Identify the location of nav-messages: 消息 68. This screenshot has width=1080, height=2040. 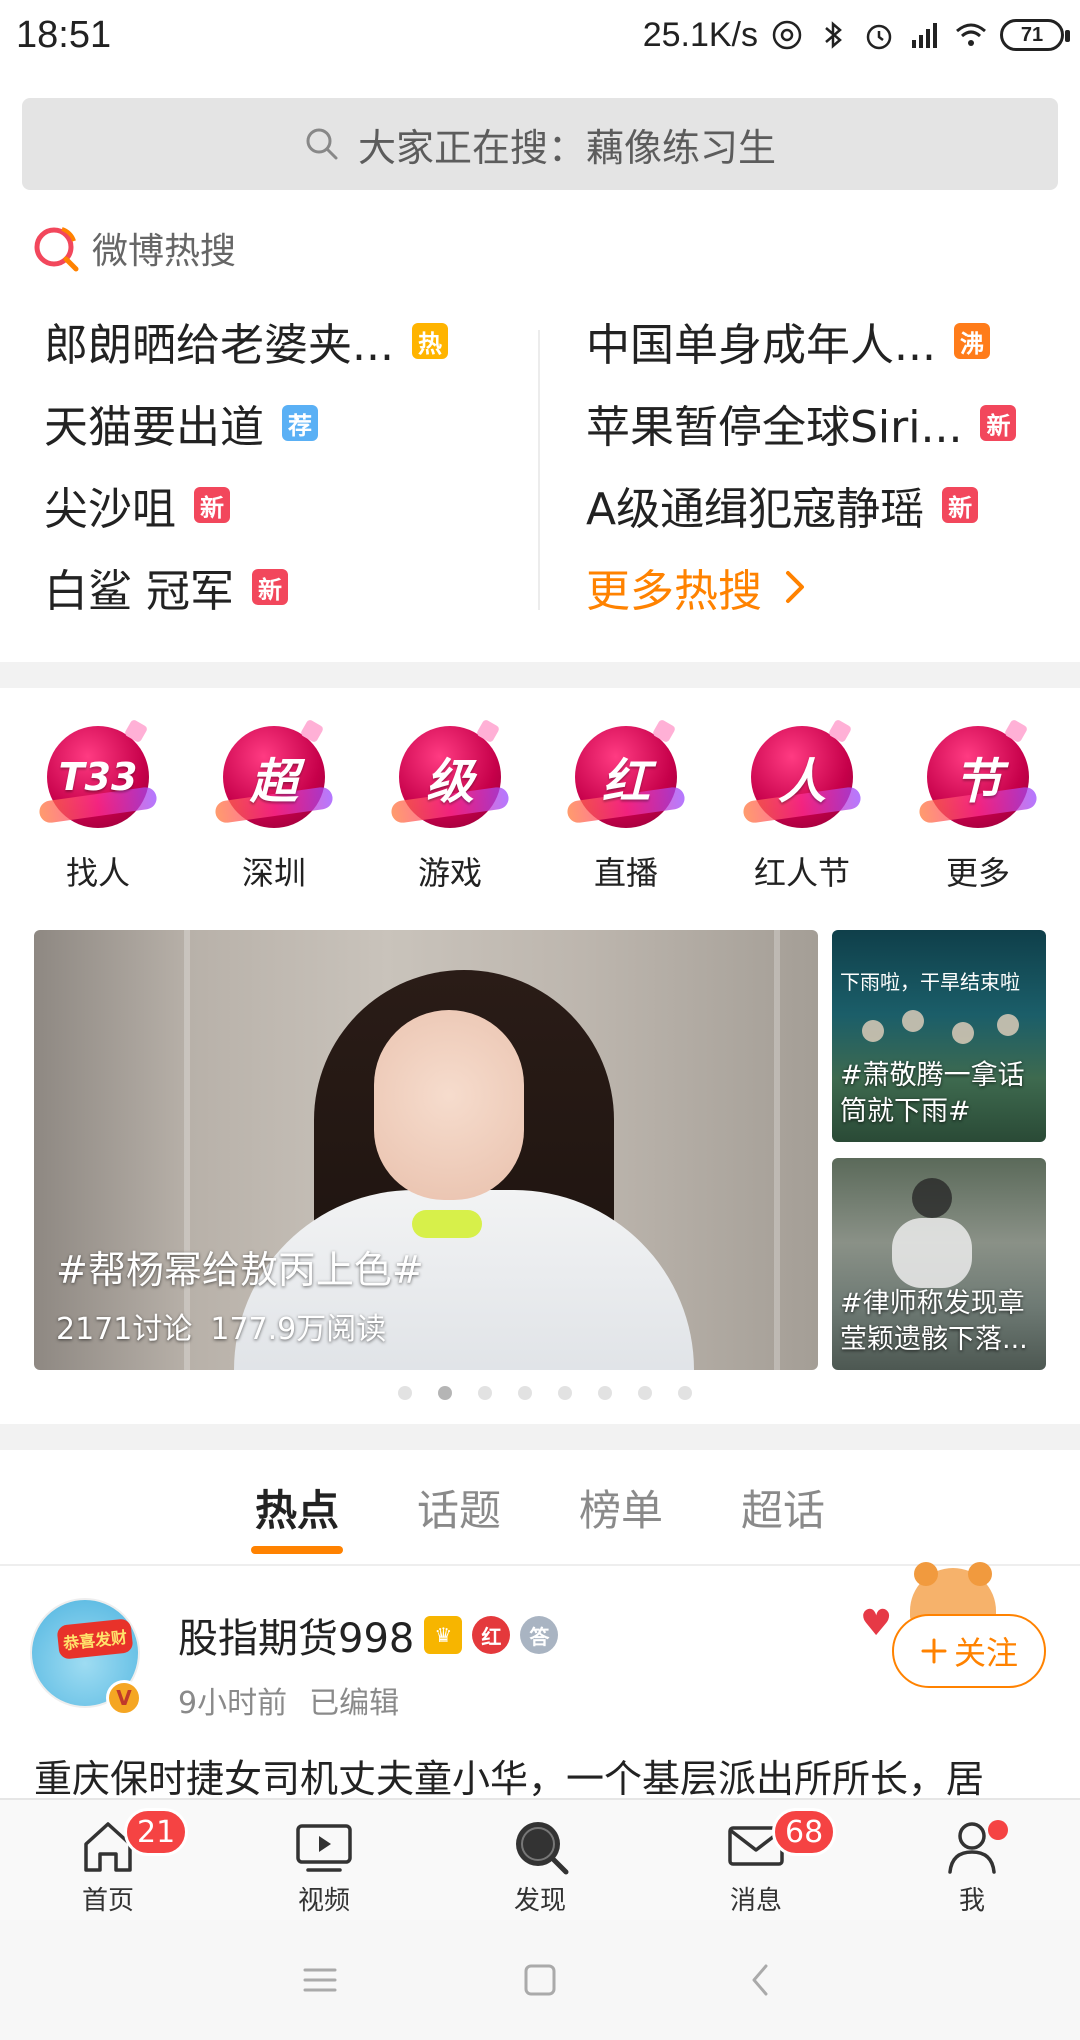
(756, 1860).